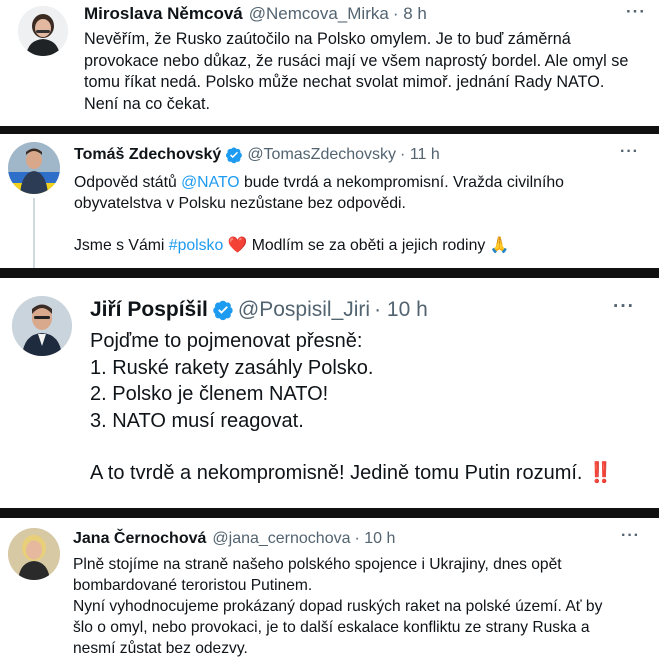 Image resolution: width=659 pixels, height=664 pixels. I want to click on text-segment: Jsme s Vámi, so click(121, 245).